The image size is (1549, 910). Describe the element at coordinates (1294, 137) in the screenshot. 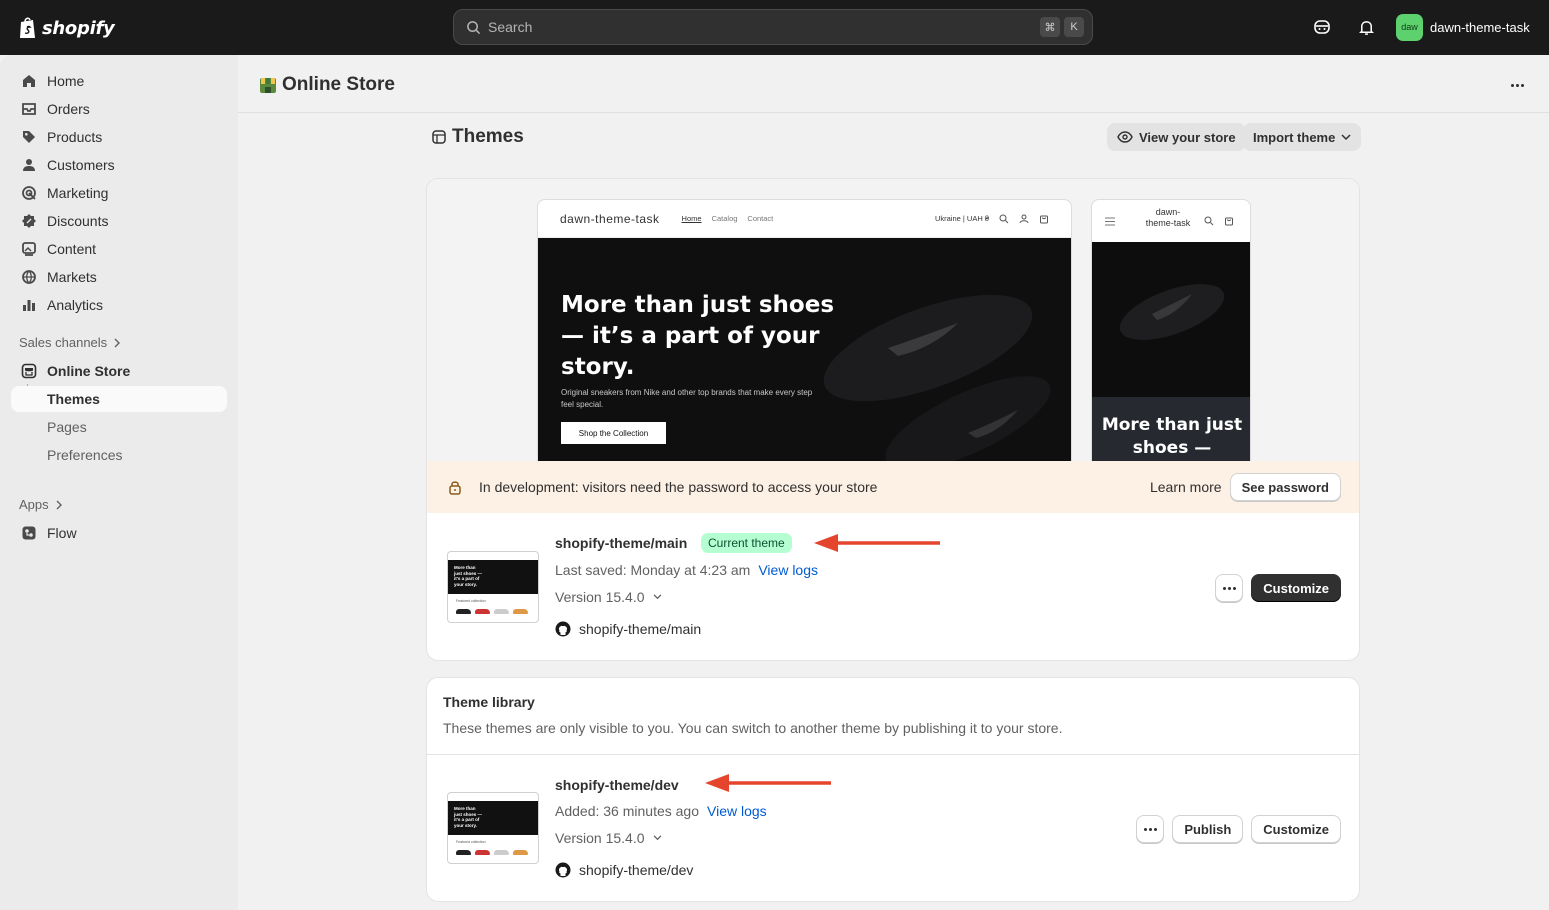

I see `import-theme-label: Import theme` at that location.